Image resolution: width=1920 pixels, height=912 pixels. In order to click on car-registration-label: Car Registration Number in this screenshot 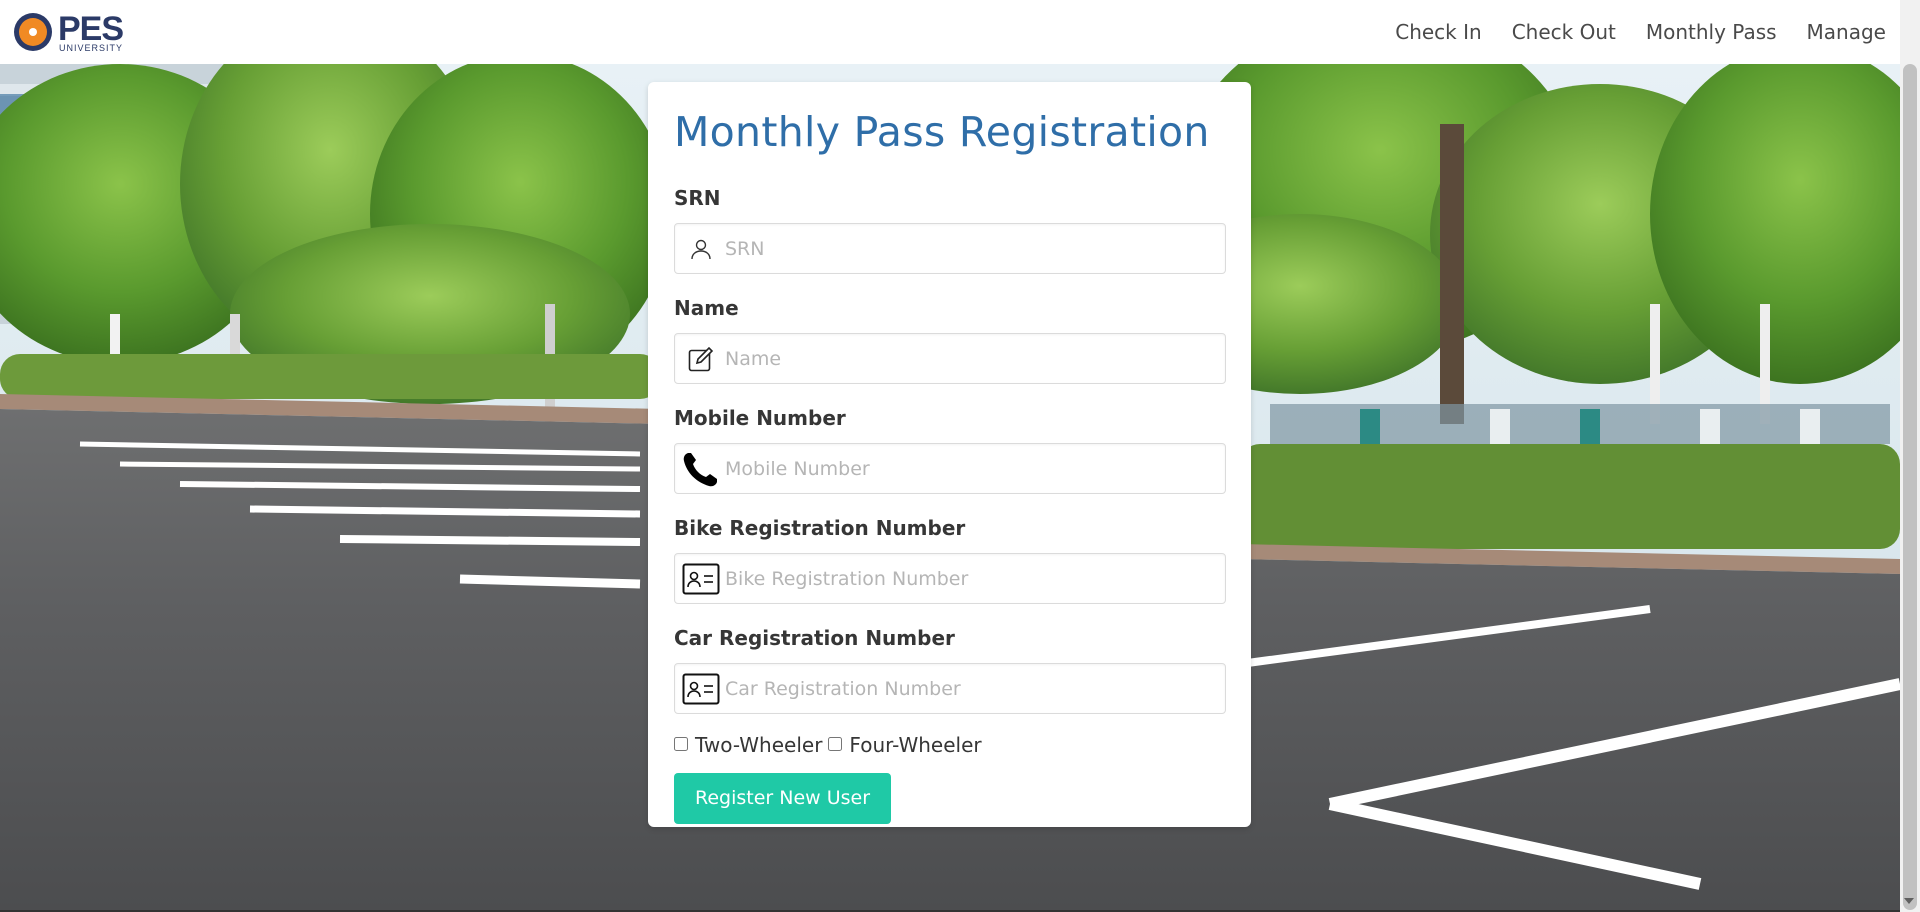, I will do `click(814, 638)`.